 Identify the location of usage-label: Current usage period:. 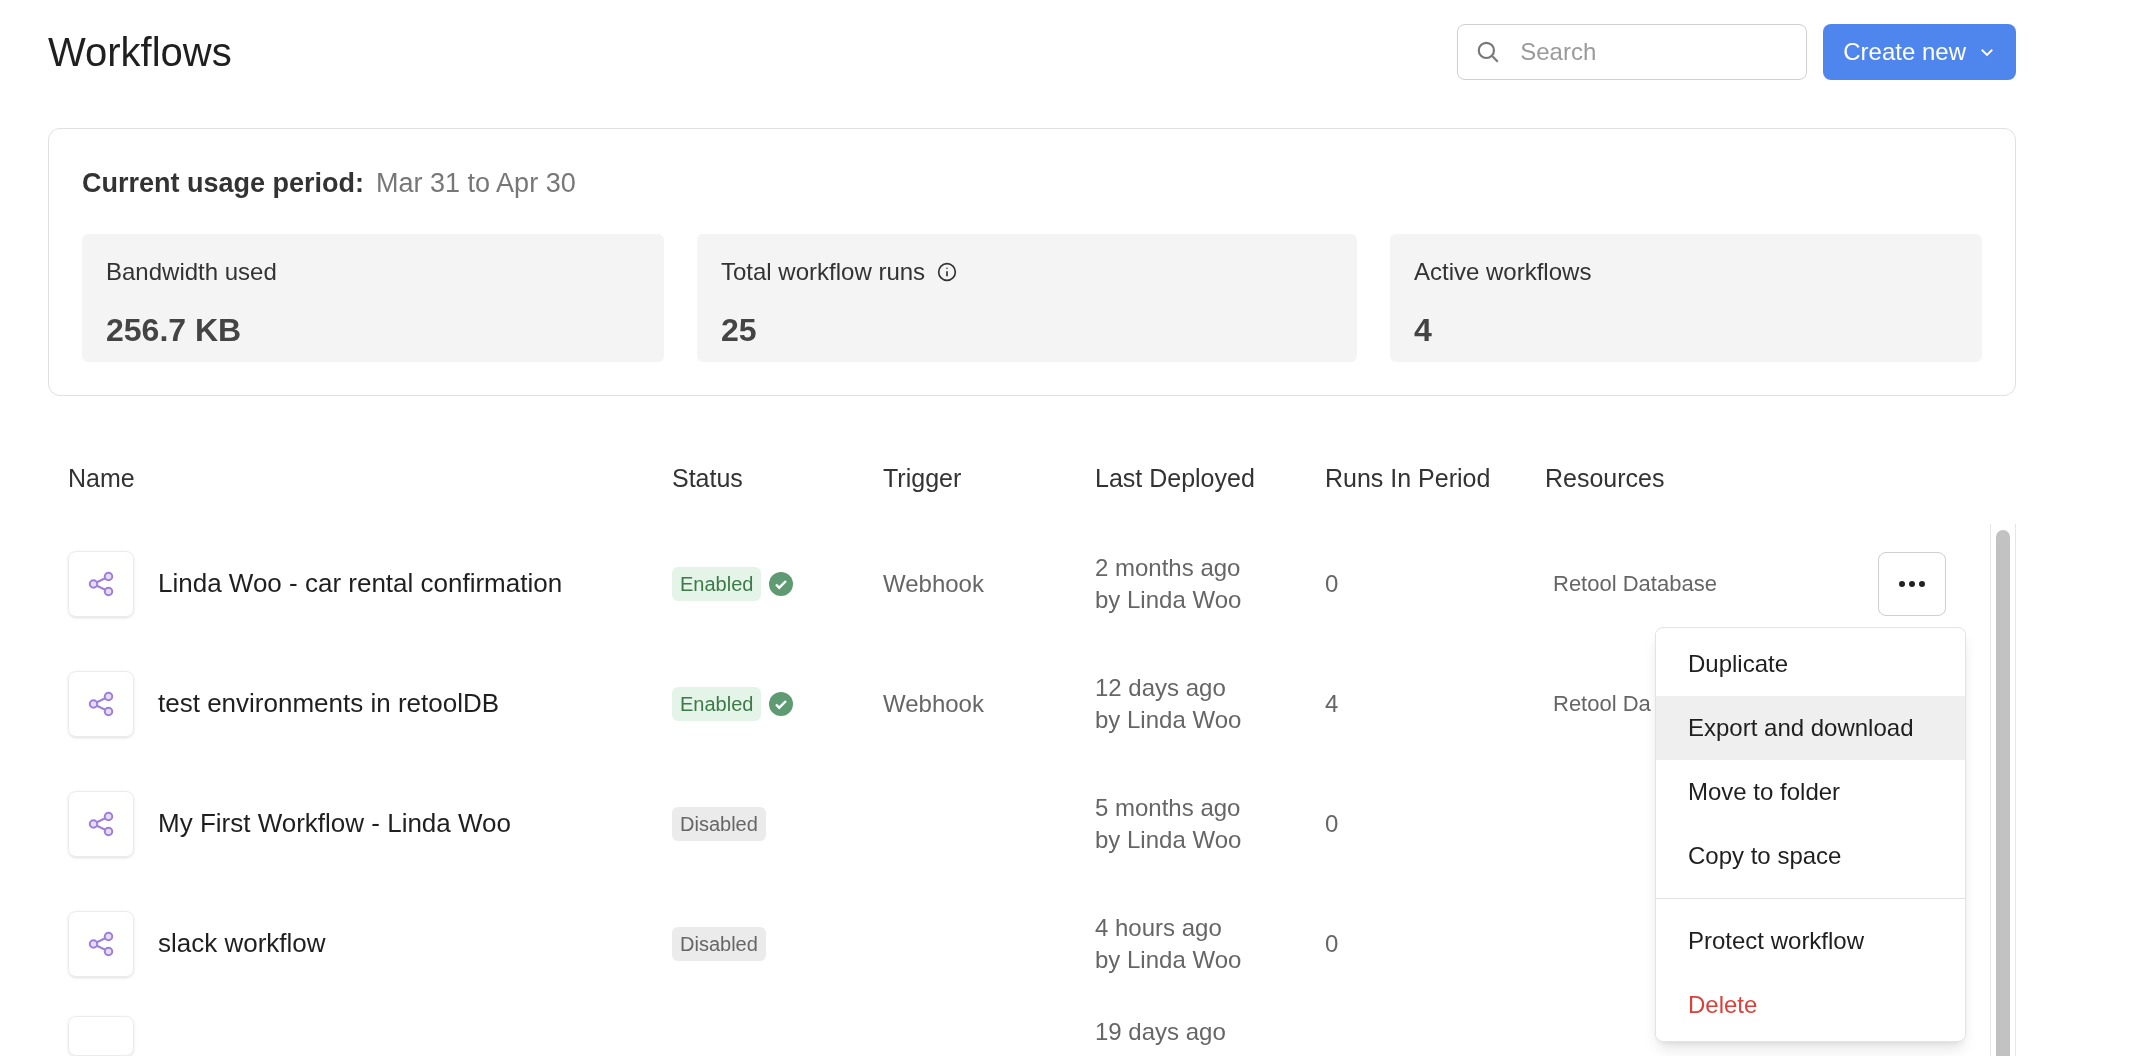
(223, 183).